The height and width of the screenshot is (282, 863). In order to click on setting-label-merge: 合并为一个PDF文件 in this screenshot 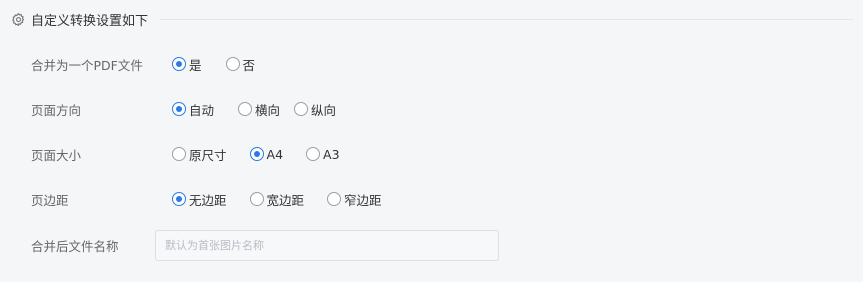, I will do `click(87, 65)`.